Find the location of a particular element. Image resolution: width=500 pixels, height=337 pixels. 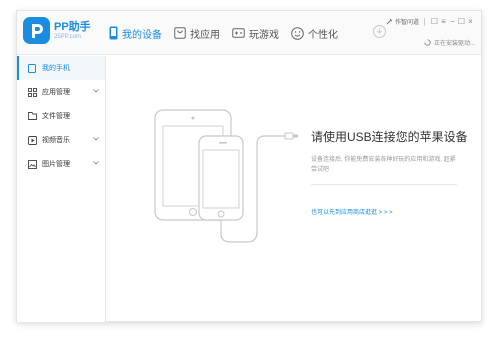

sidebar-item-file-management: 文件管理 is located at coordinates (61, 116).